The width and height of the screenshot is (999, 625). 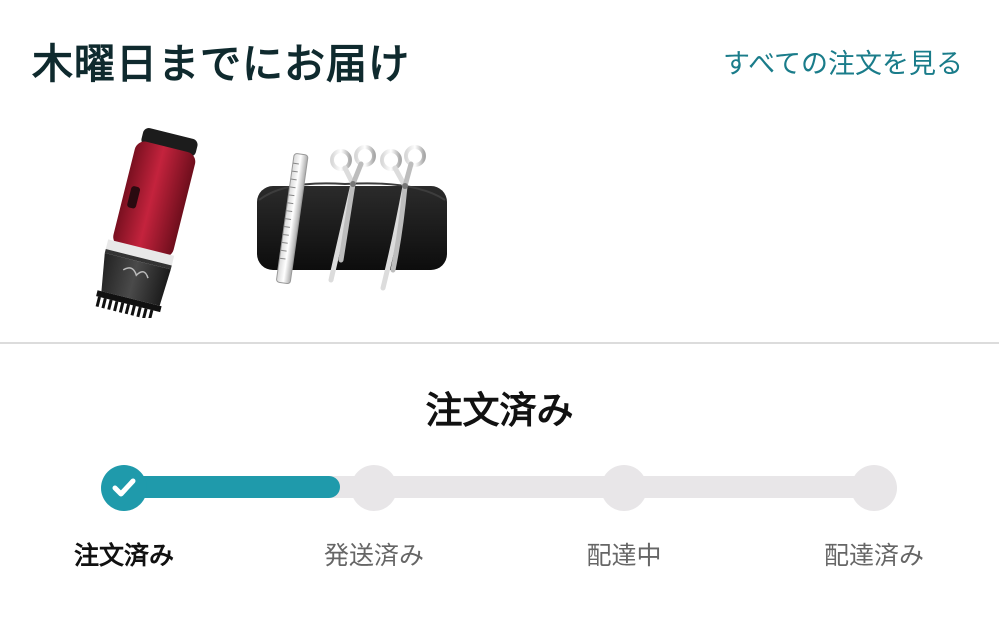 What do you see at coordinates (624, 555) in the screenshot?
I see `step-label-in-transit: 配達中` at bounding box center [624, 555].